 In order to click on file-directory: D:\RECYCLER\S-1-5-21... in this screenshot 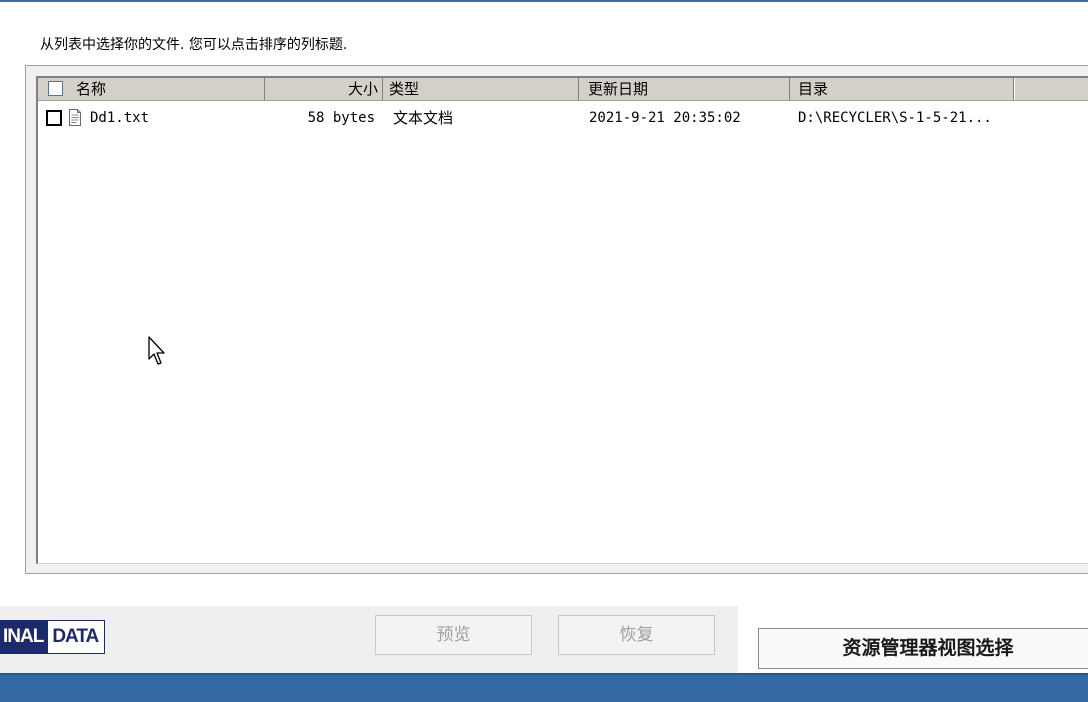, I will do `click(895, 118)`.